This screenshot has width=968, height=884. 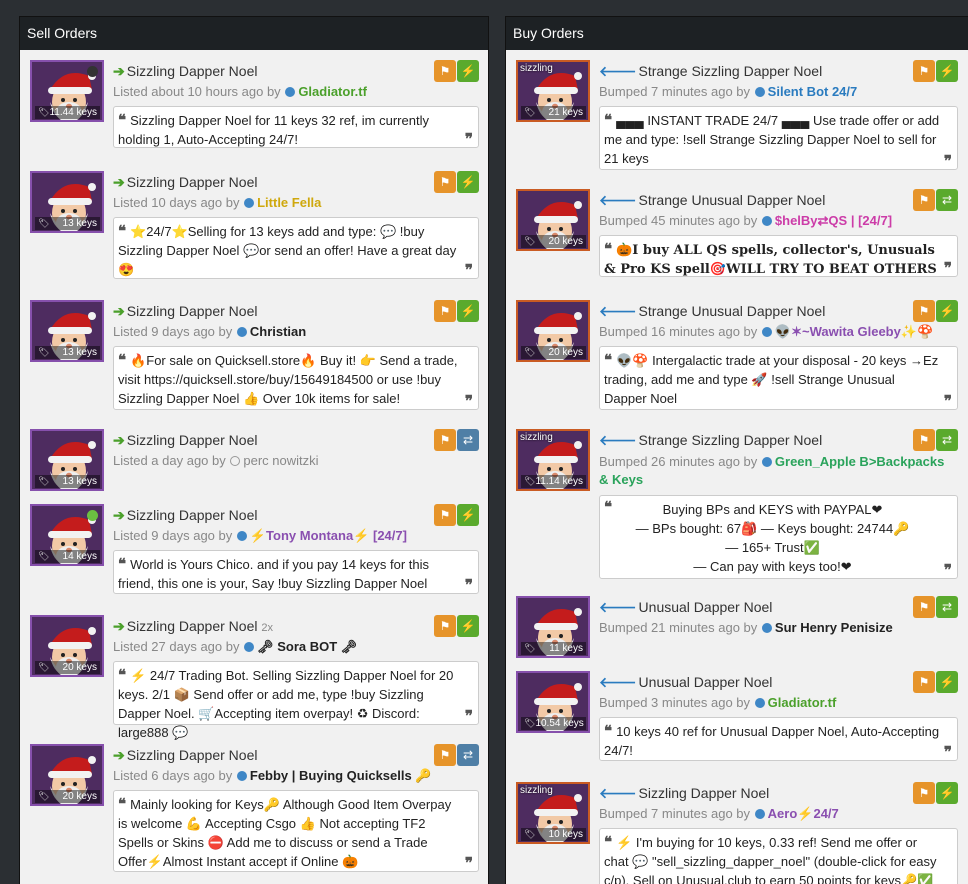 What do you see at coordinates (553, 627) in the screenshot?
I see `item-thumbnail: 🏷 11 keys` at bounding box center [553, 627].